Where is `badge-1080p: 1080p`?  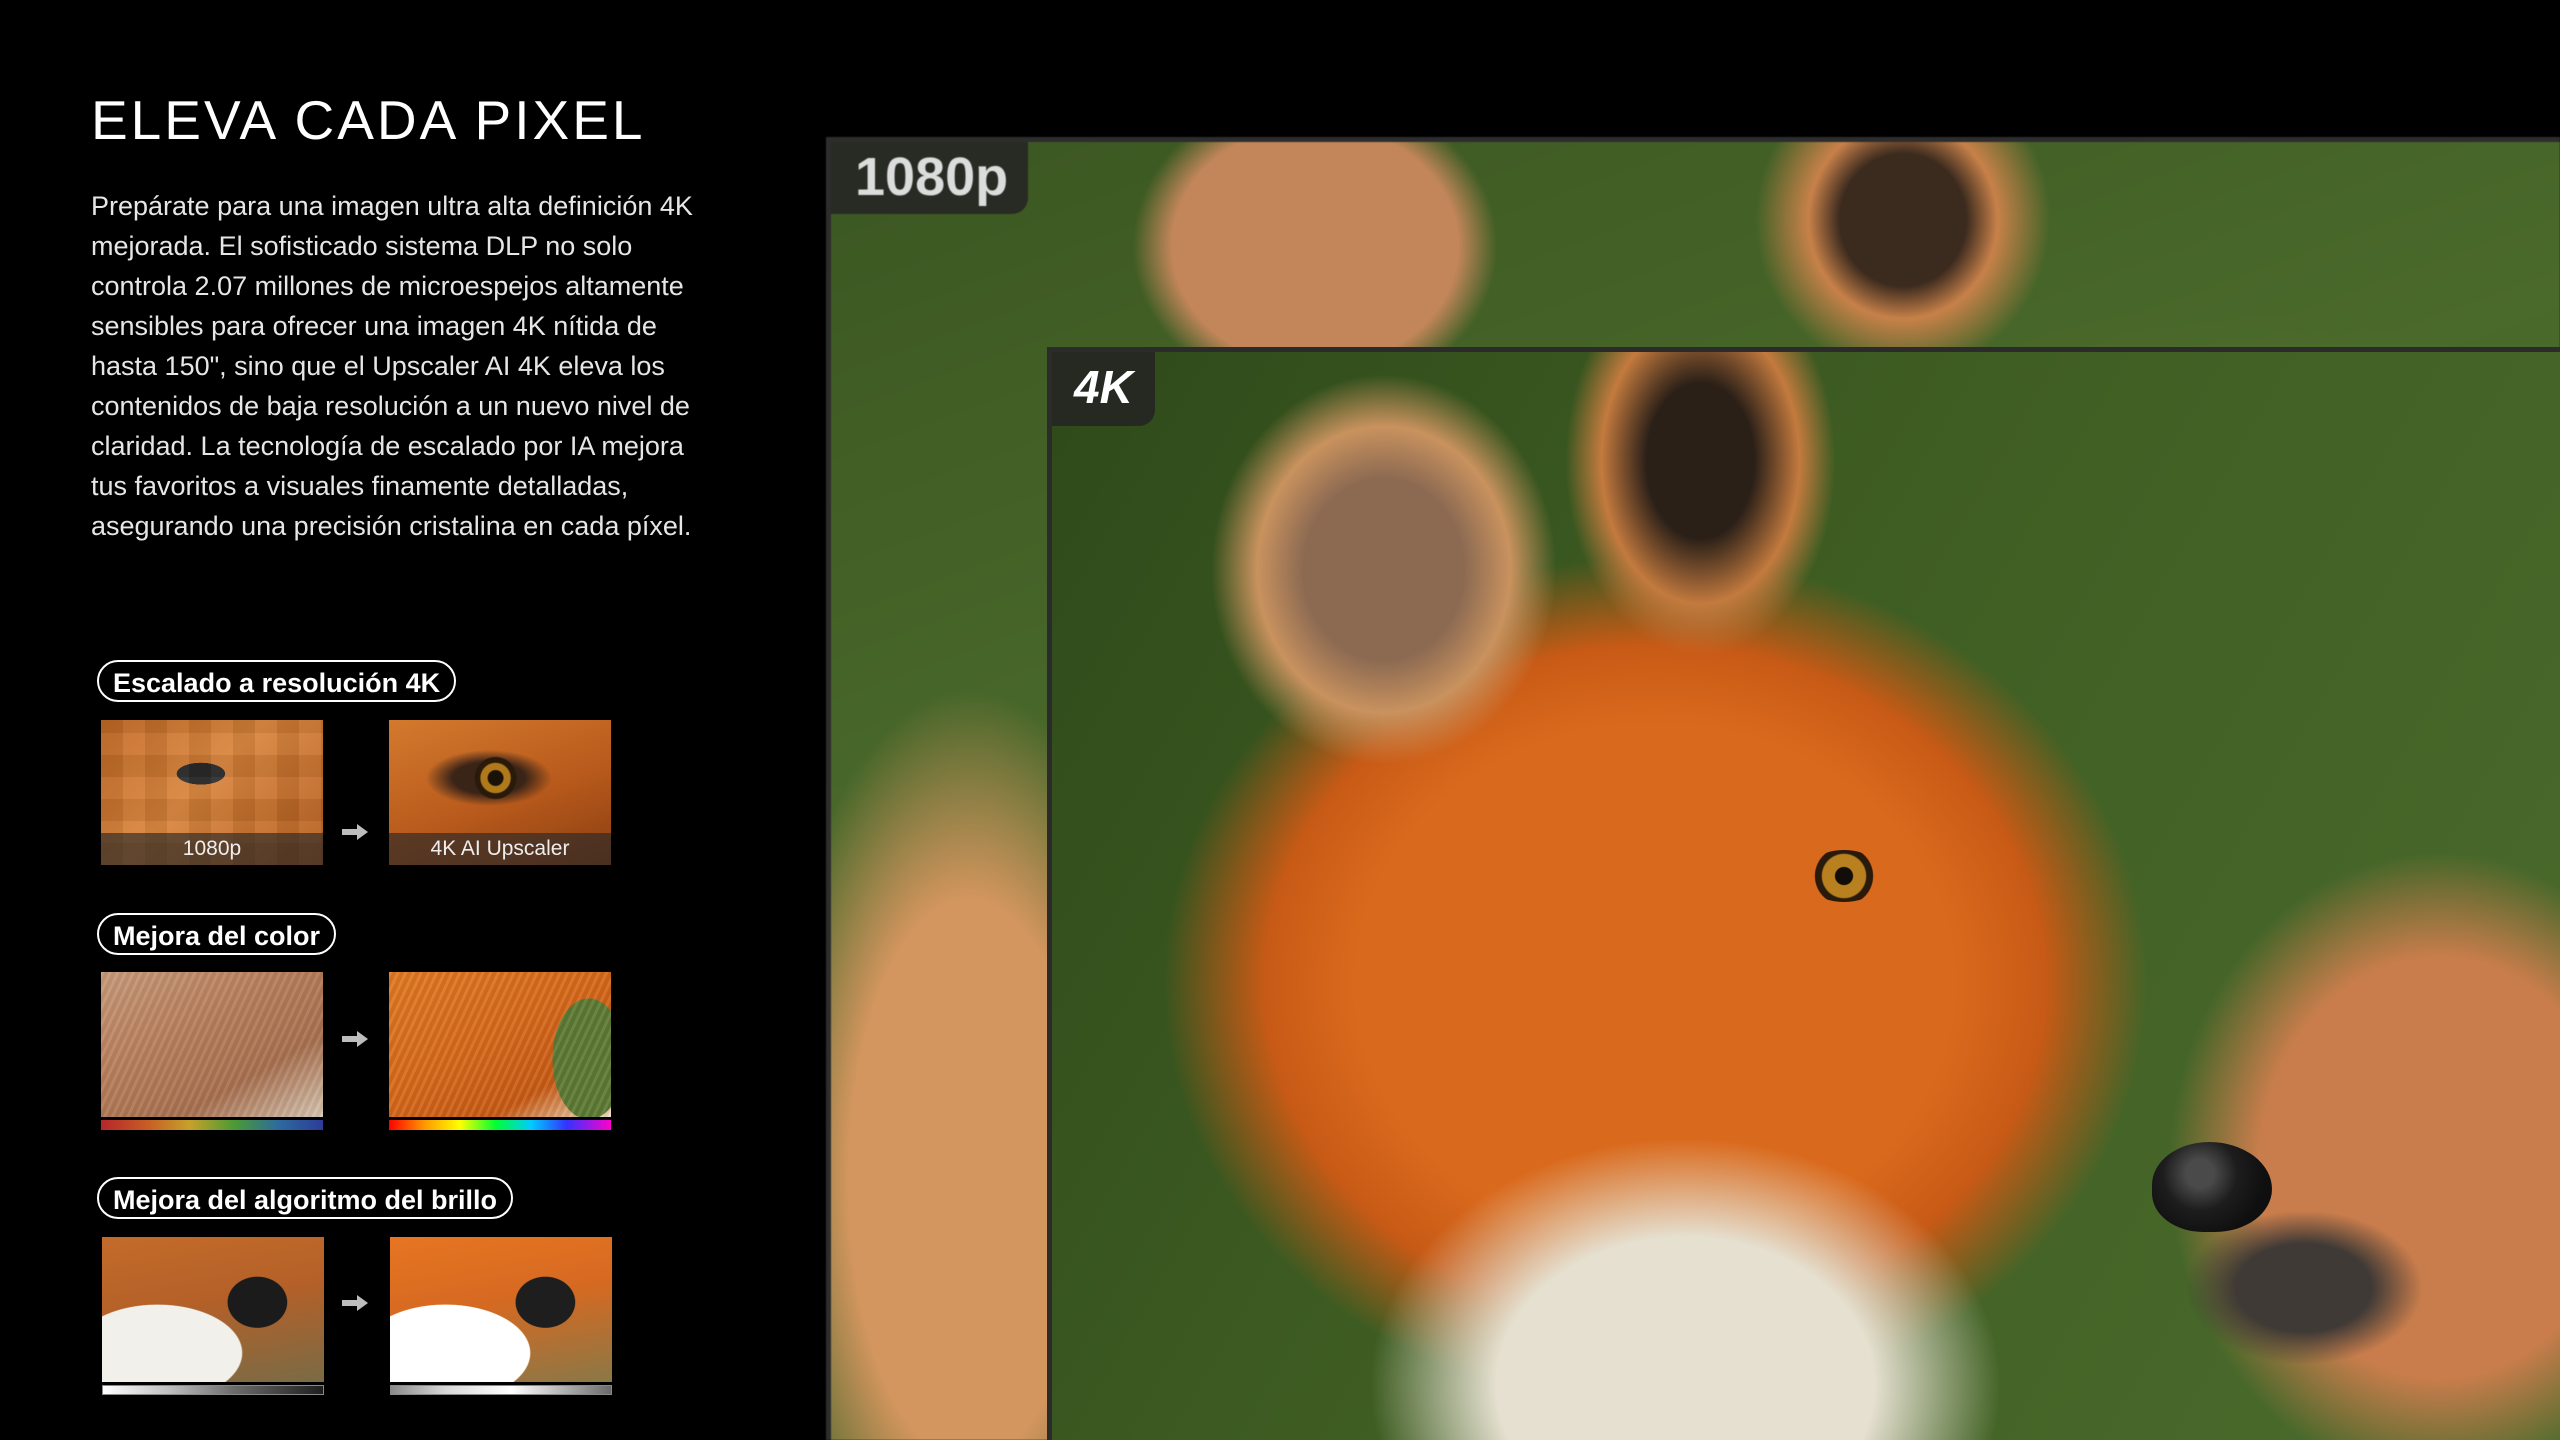
badge-1080p: 1080p is located at coordinates (930, 178).